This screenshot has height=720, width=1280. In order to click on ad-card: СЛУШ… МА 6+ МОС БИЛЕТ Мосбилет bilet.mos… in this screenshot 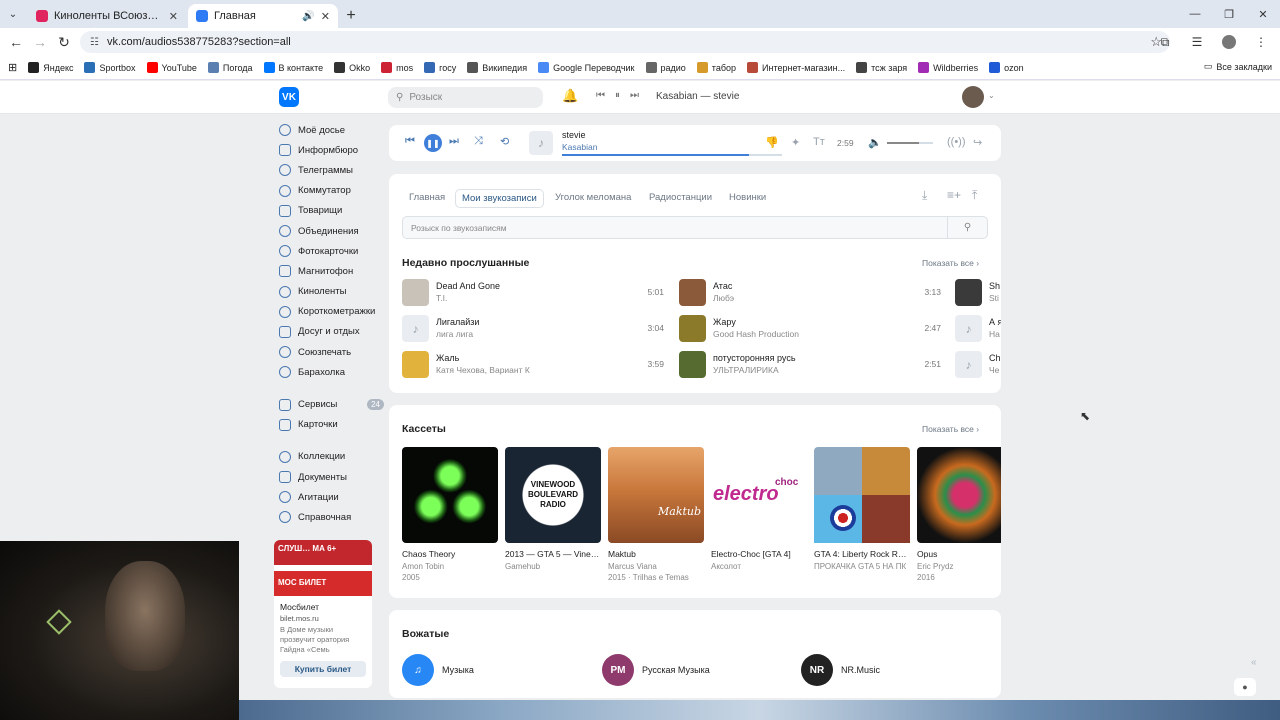, I will do `click(323, 614)`.